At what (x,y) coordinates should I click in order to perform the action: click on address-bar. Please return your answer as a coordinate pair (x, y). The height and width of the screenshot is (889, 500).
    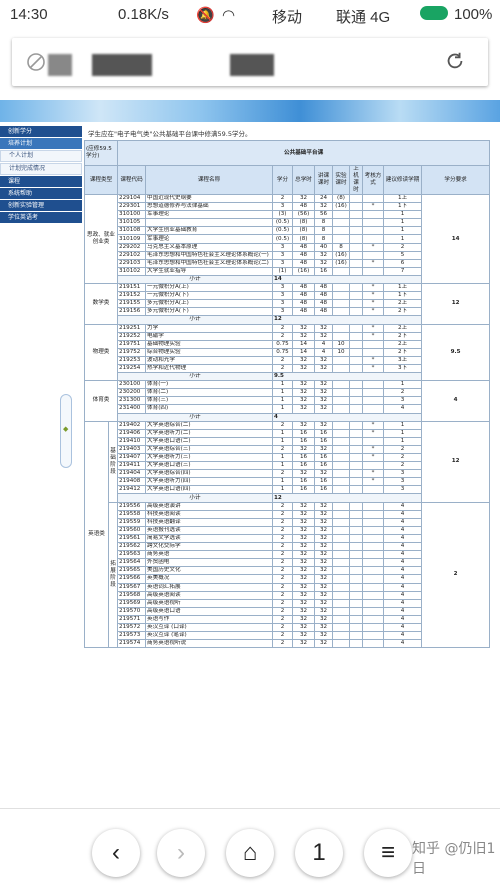
    Looking at the image, I should click on (250, 62).